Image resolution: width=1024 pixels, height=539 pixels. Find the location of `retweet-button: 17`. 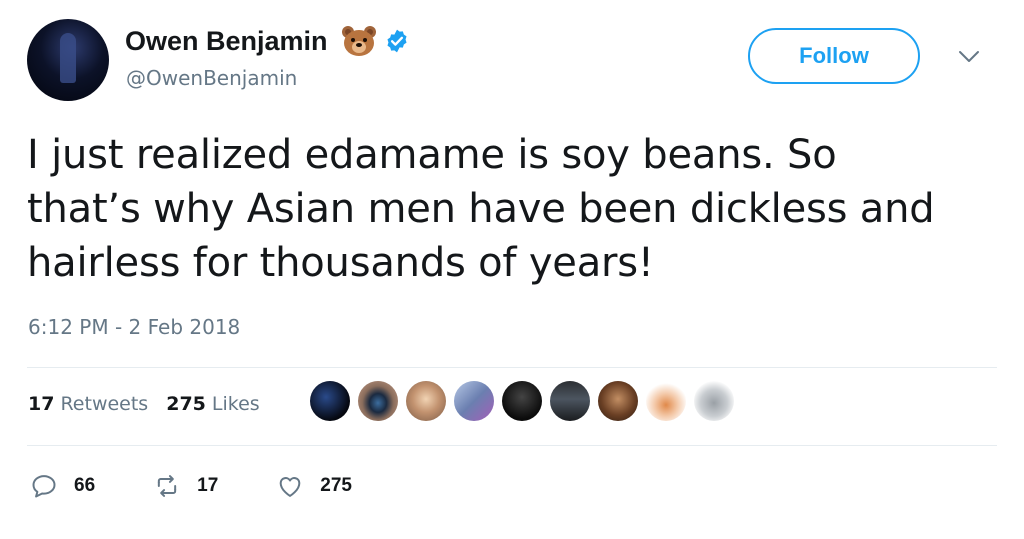

retweet-button: 17 is located at coordinates (185, 486).